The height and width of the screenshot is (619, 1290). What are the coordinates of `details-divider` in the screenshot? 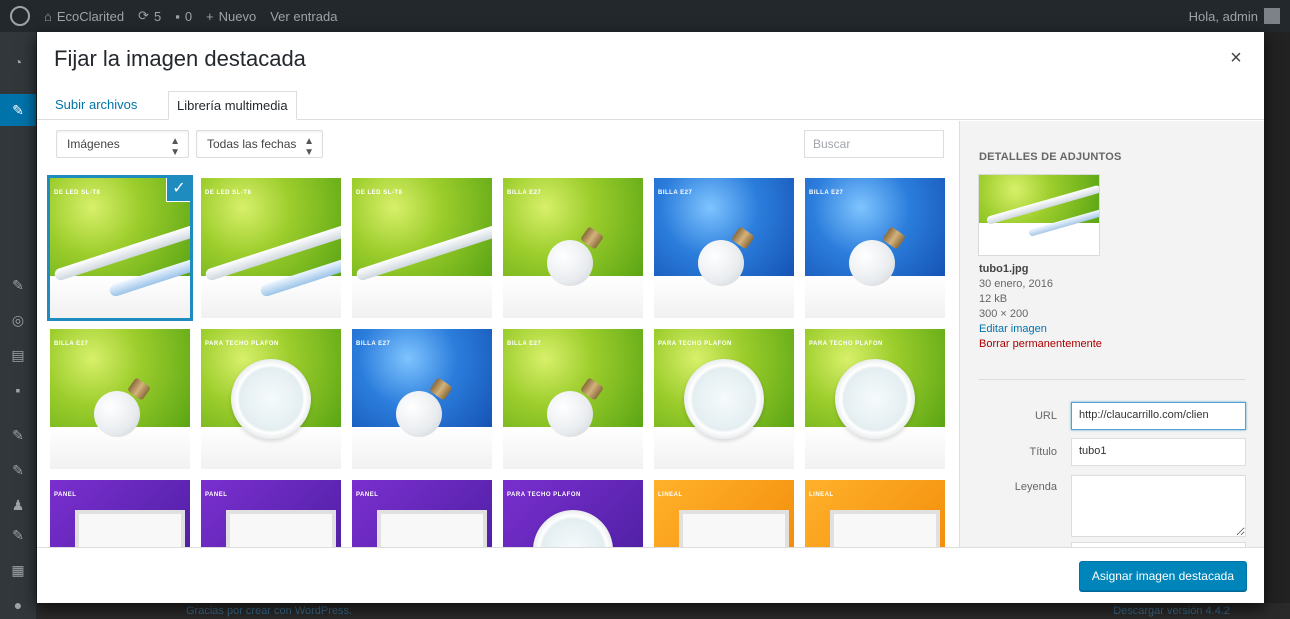 It's located at (1112, 379).